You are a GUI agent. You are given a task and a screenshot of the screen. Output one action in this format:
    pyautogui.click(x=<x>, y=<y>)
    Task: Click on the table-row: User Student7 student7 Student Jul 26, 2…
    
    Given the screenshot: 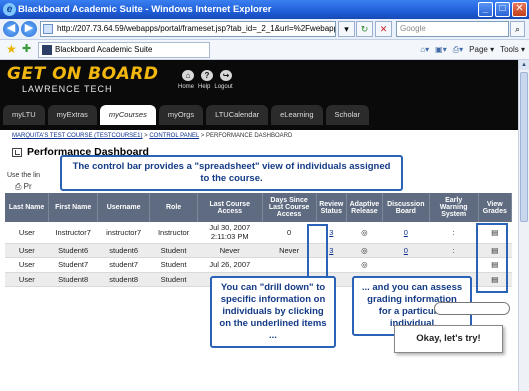 What is the action you would take?
    pyautogui.click(x=258, y=265)
    